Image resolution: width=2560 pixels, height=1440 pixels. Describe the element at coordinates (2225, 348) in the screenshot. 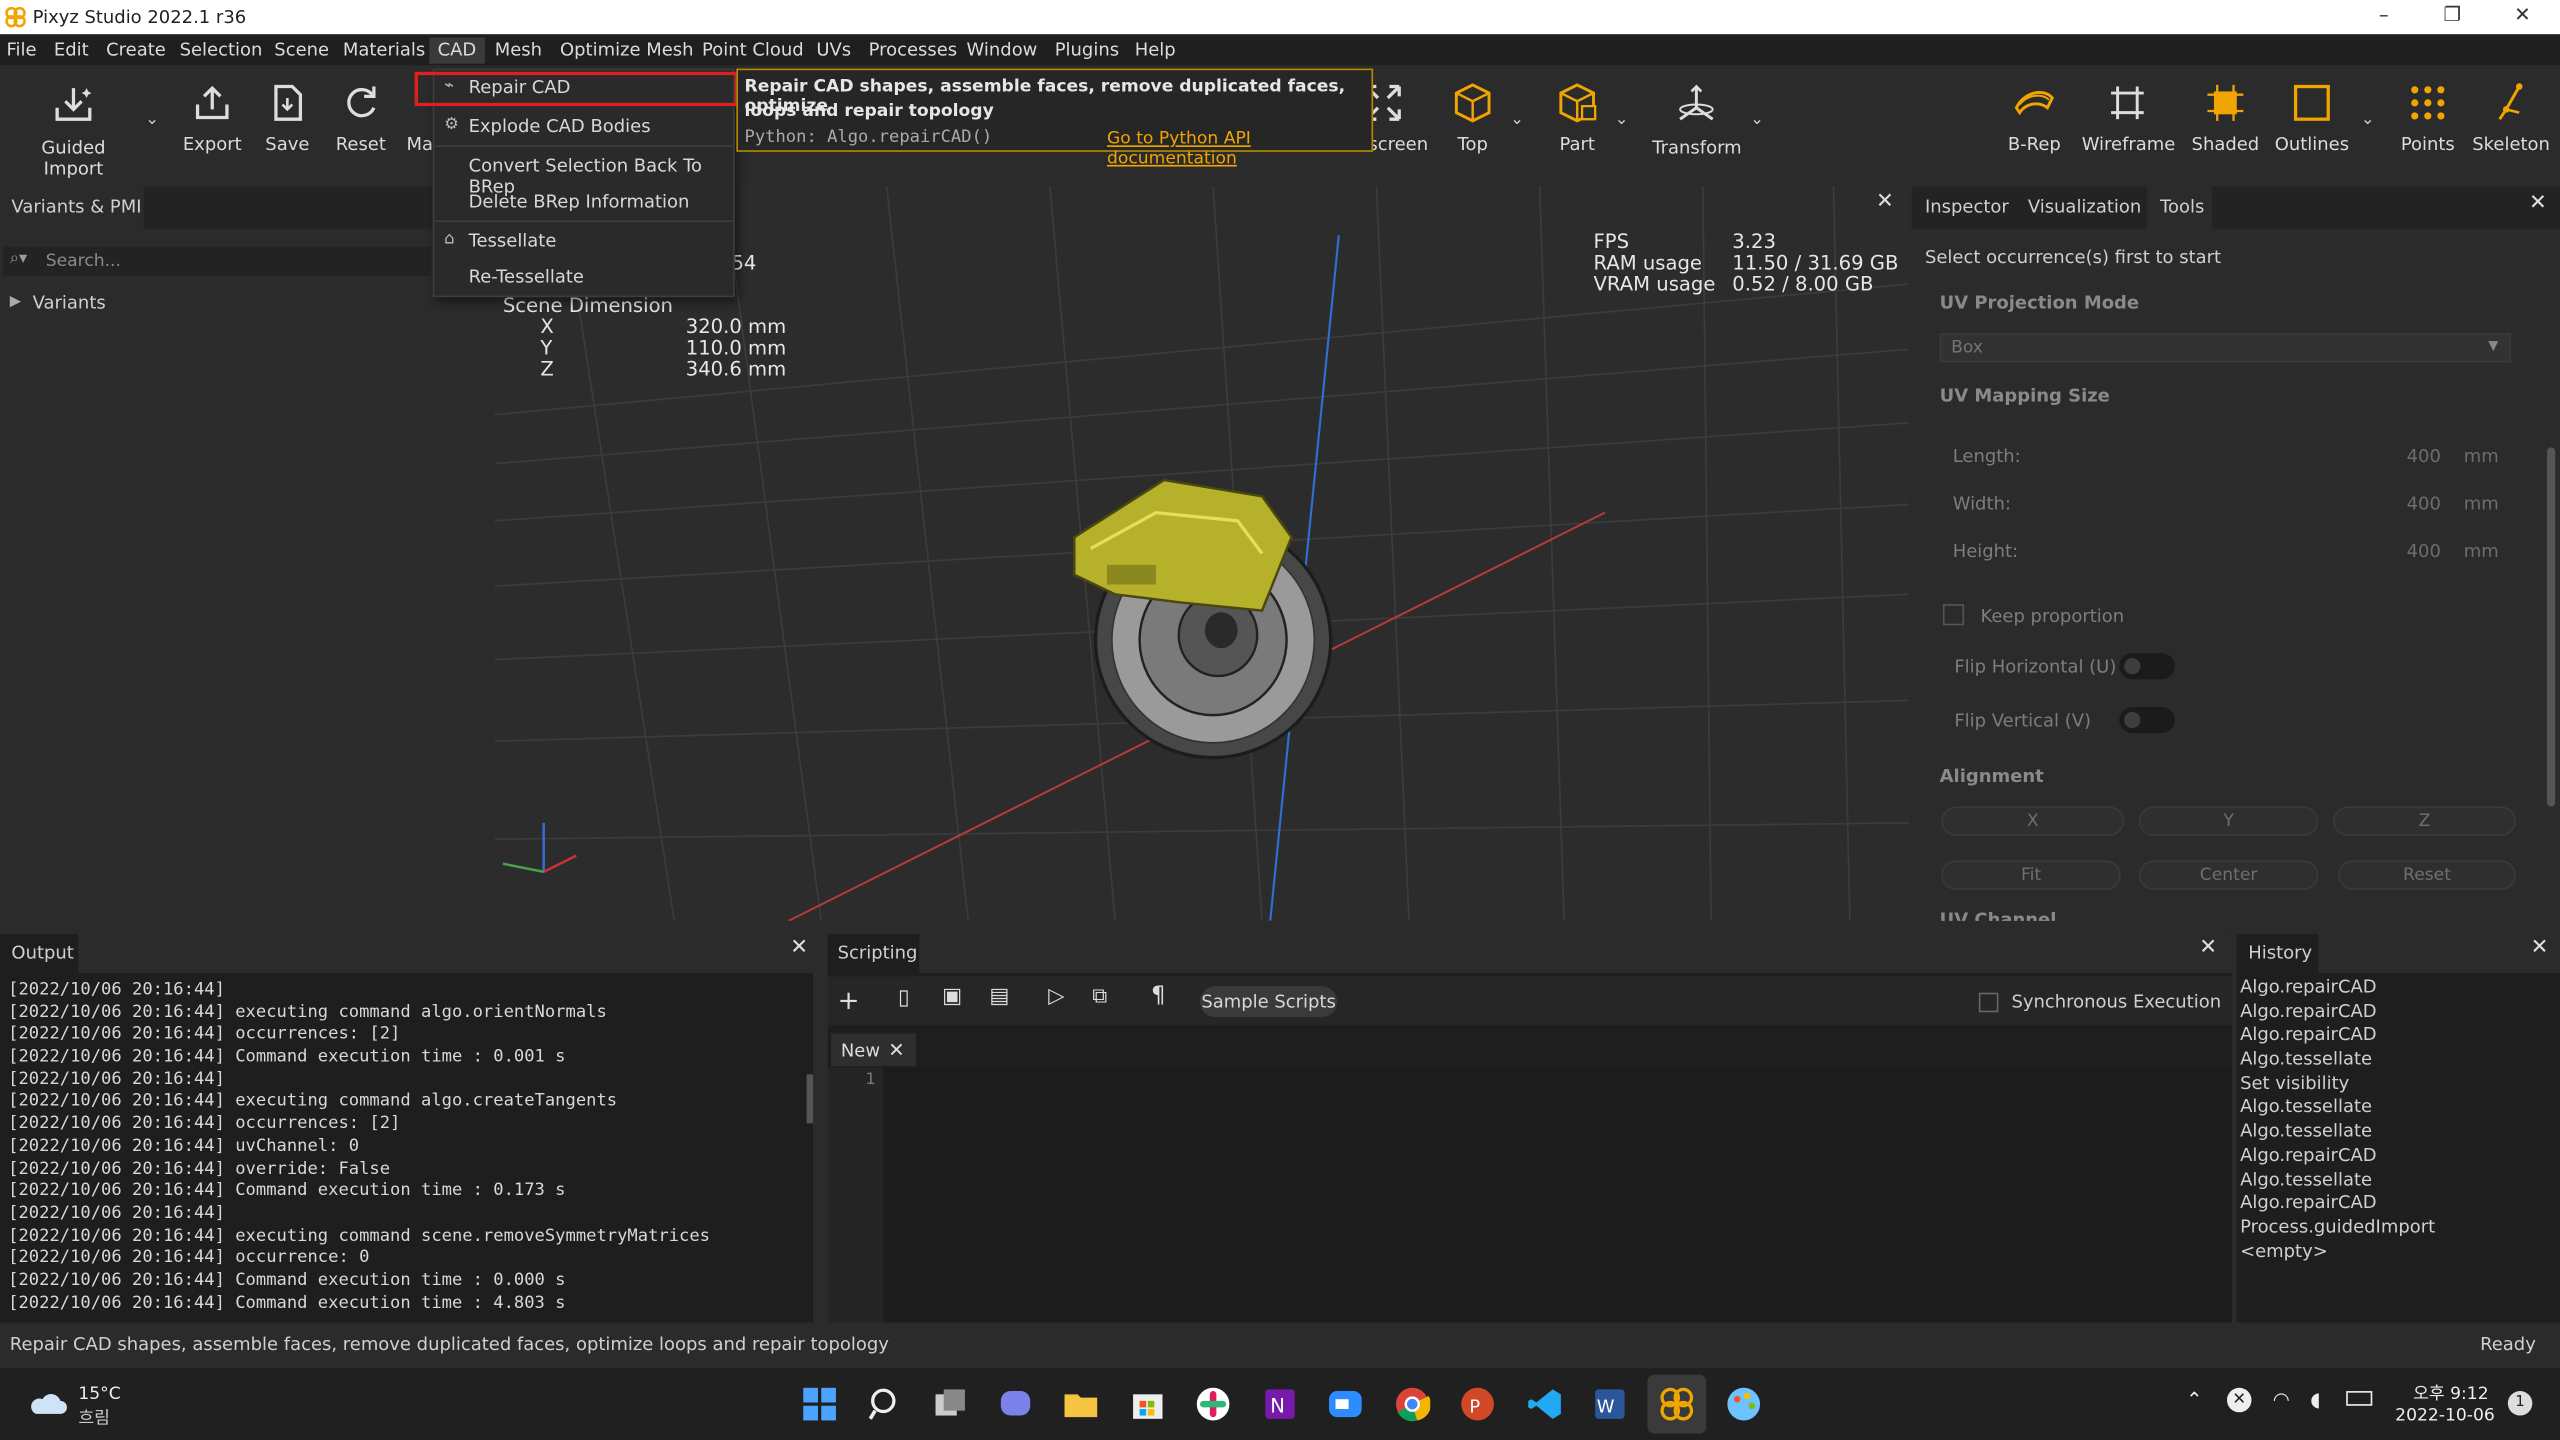

I see `uv-projection-select: Box ▼` at that location.